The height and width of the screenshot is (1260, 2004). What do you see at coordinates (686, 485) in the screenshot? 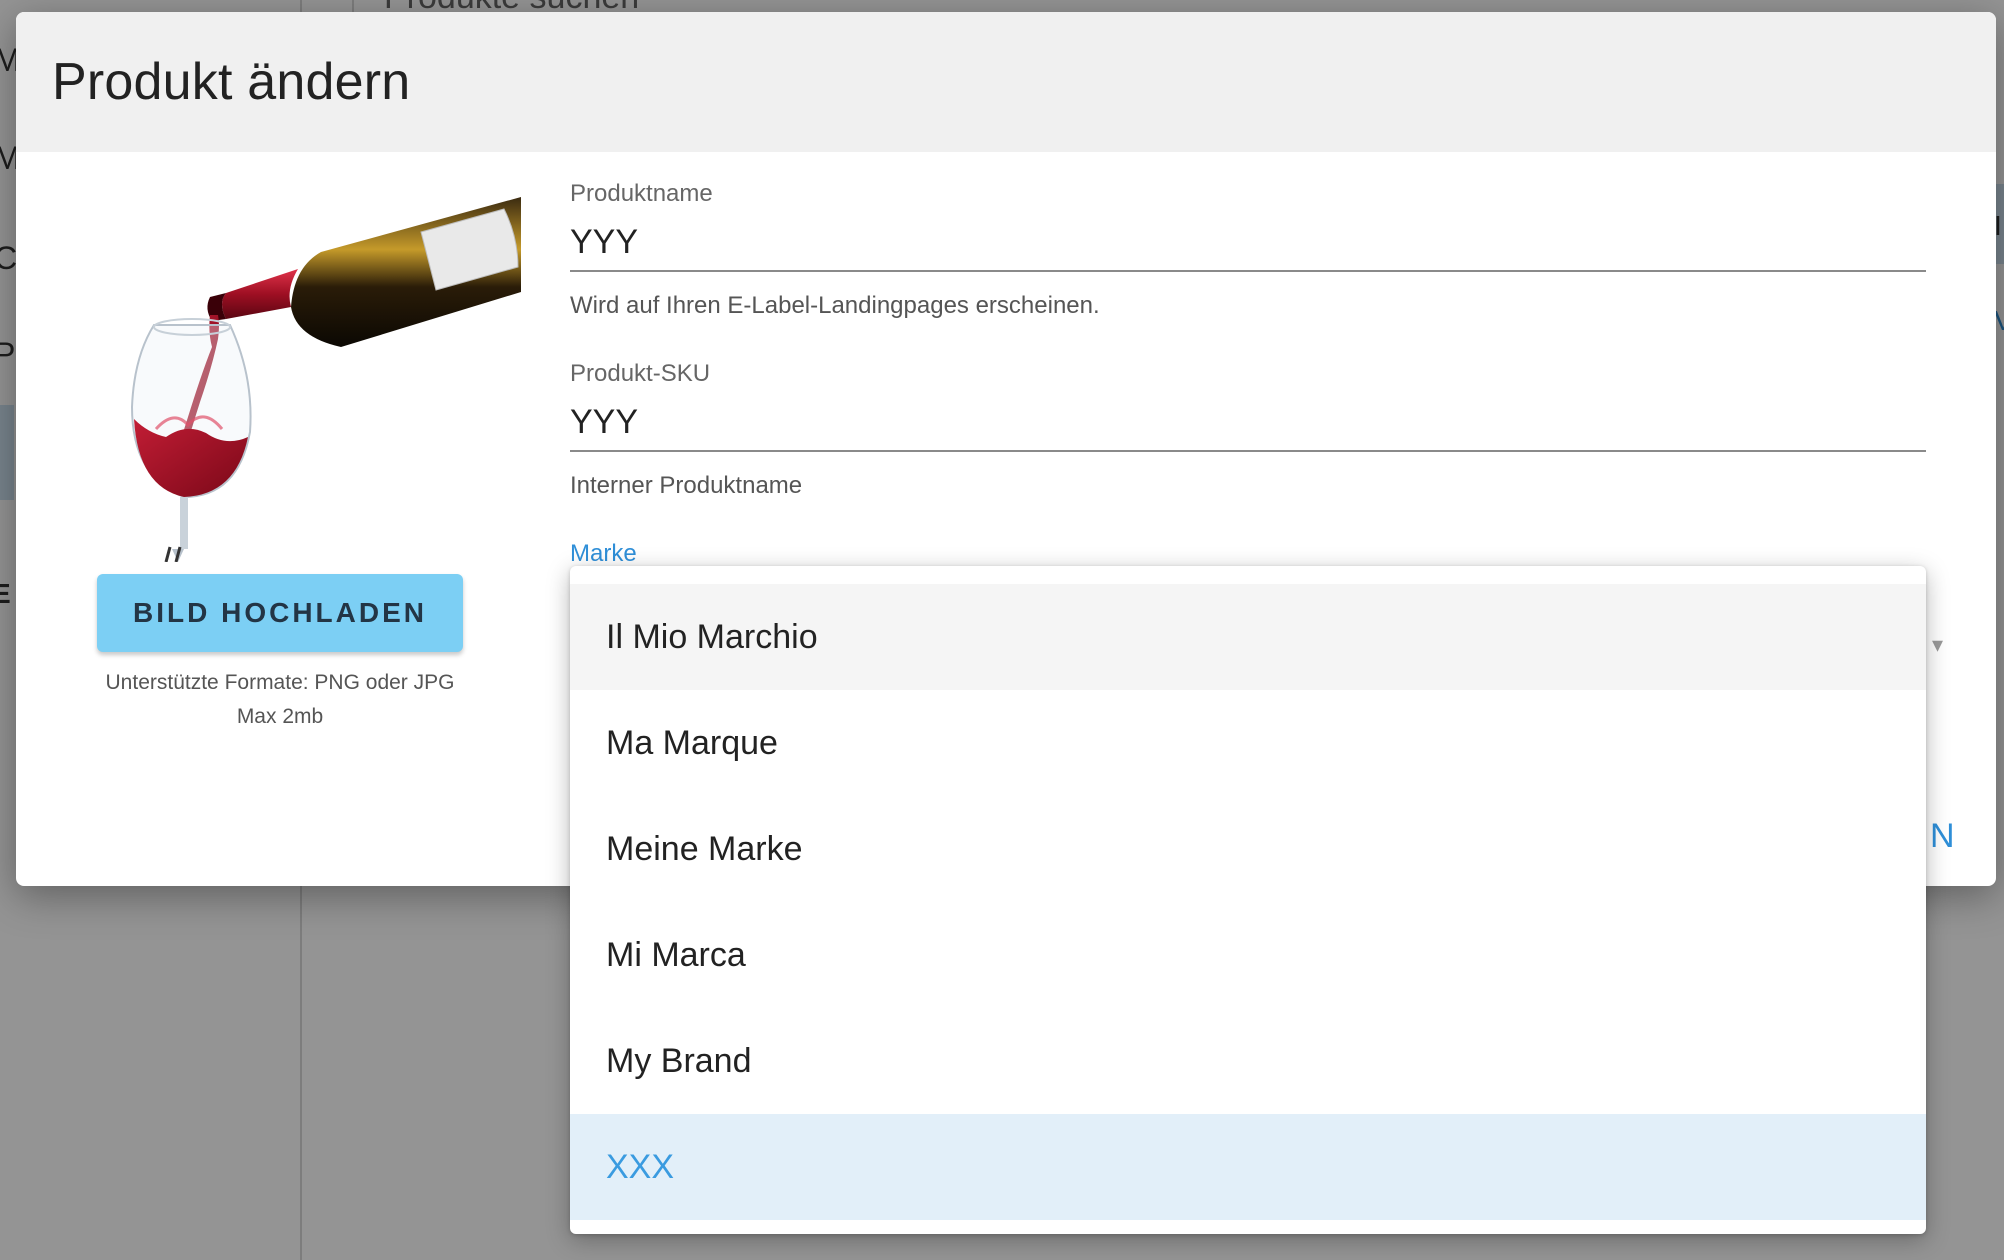
I see `product-sku-hint: Interner Produktname` at bounding box center [686, 485].